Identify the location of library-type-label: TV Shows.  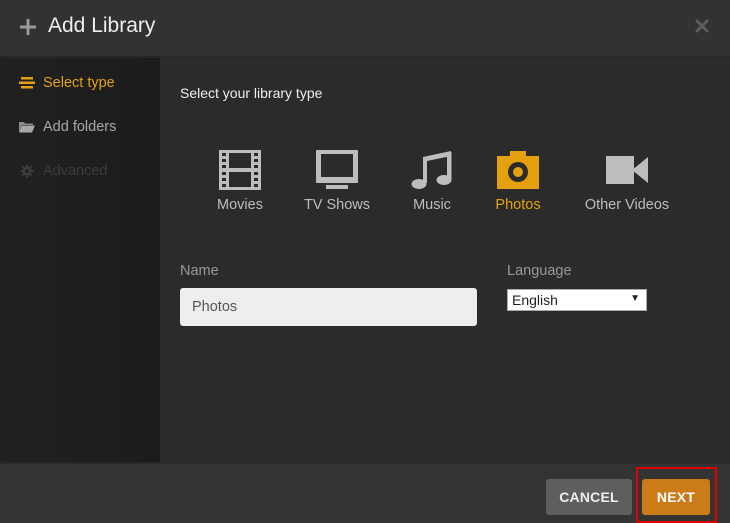
(337, 205).